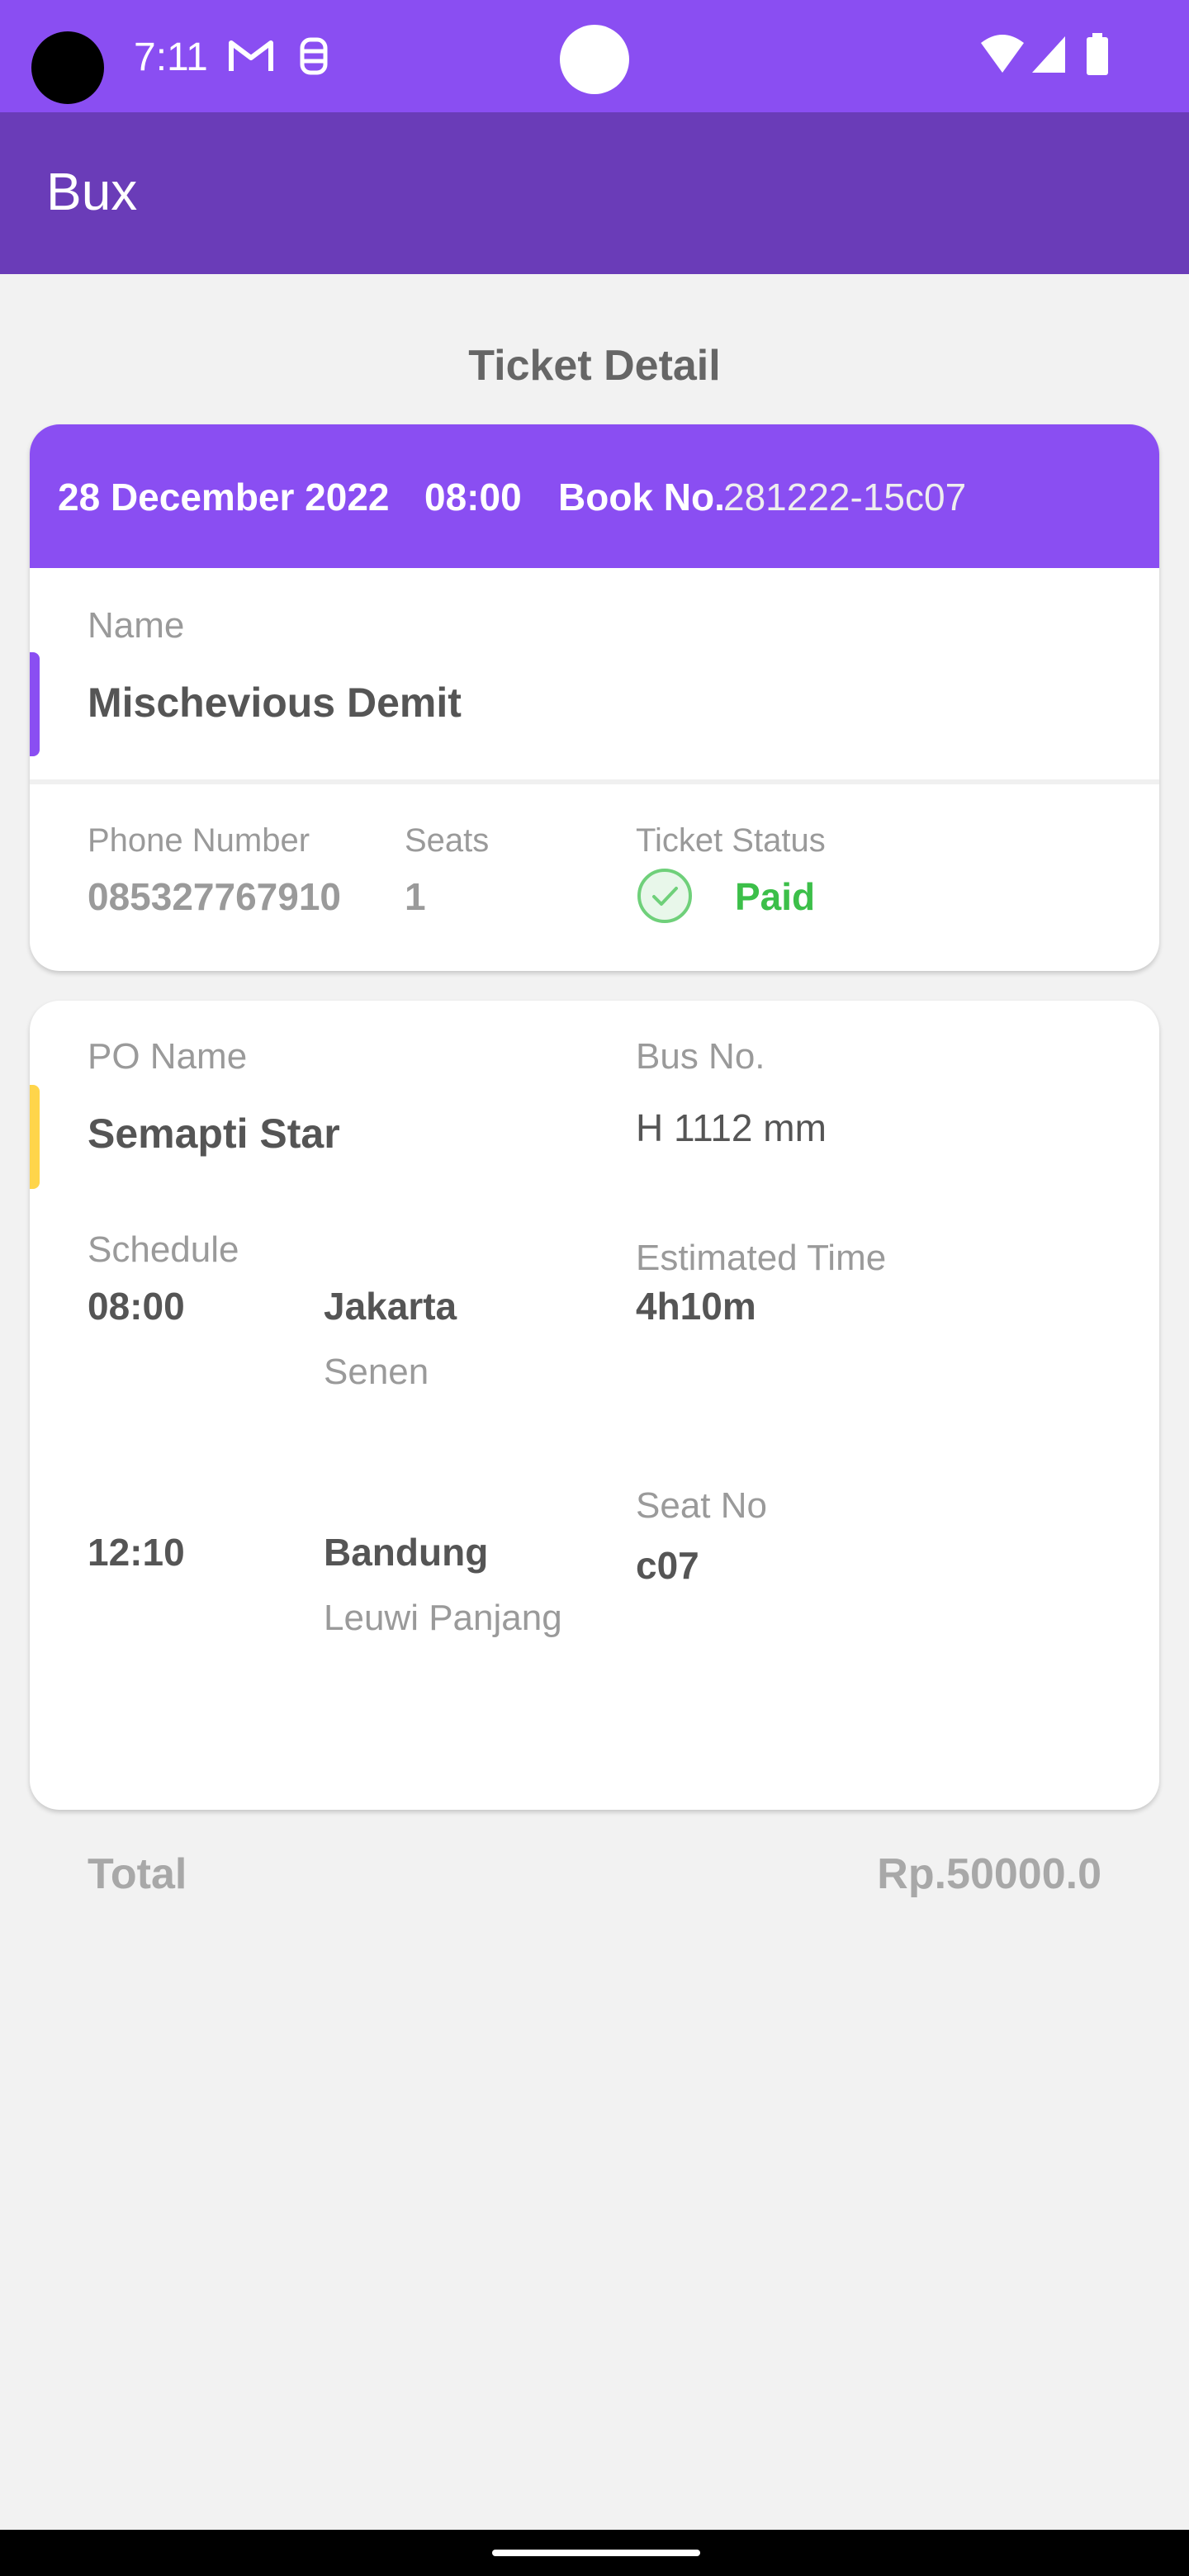  Describe the element at coordinates (1048, 54) in the screenshot. I see `signal-icon` at that location.